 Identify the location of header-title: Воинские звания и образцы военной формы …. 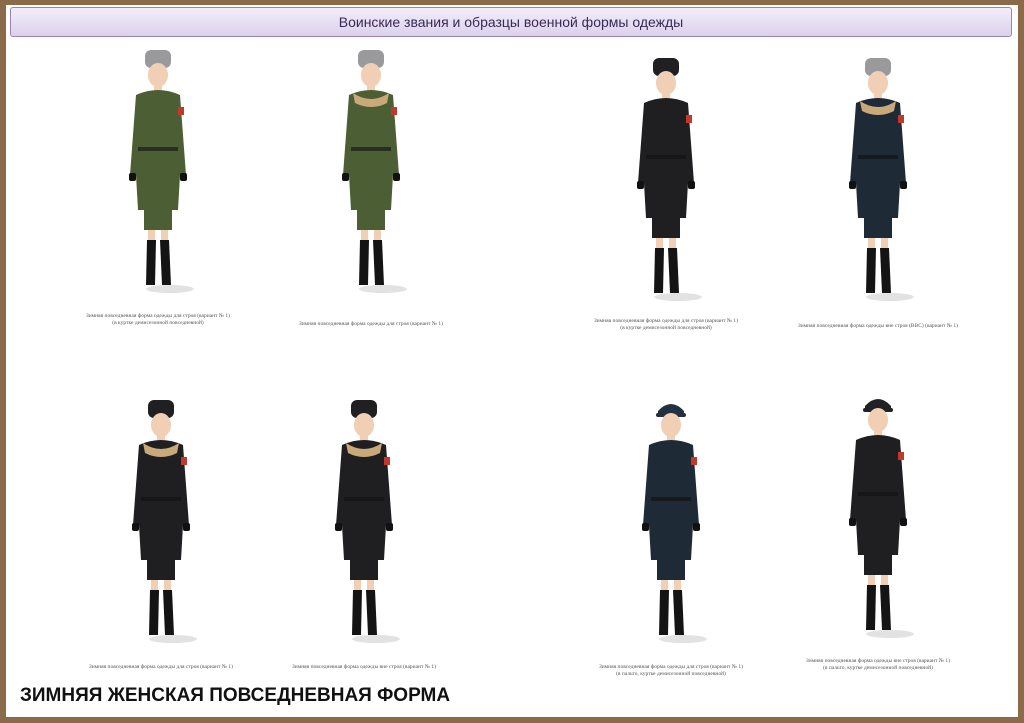
(511, 22).